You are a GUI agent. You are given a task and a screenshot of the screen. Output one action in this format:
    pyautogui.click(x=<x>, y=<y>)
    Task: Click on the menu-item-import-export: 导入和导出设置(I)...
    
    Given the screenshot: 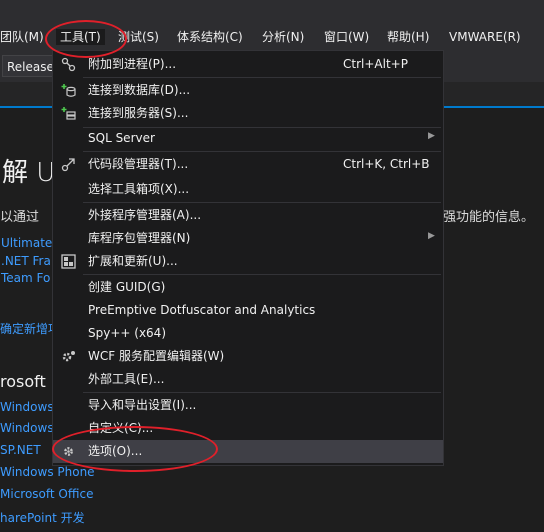 What is the action you would take?
    pyautogui.click(x=248, y=405)
    